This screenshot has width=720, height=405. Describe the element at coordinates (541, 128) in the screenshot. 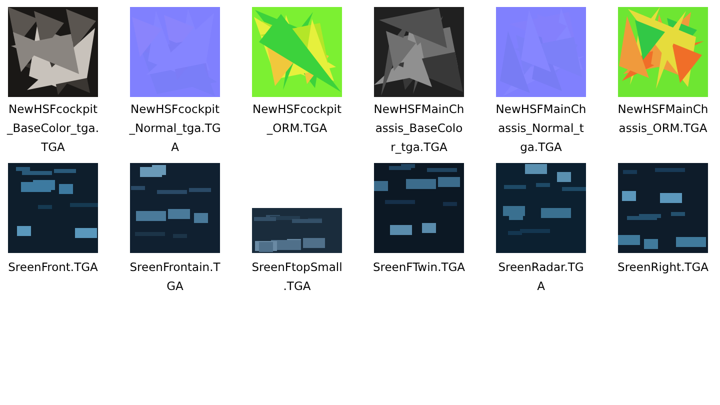

I see `file-name: NewHSFMainCh assis_Normal_t ga.TGA` at that location.